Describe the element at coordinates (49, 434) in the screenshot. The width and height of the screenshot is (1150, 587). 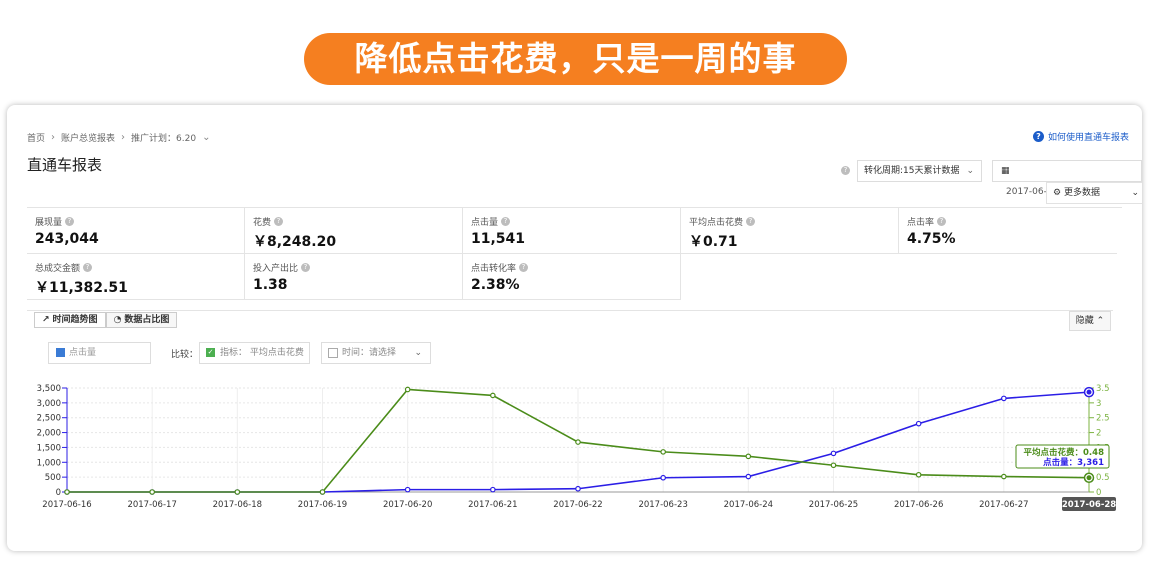
I see `y-left-tick-label: 2,000` at that location.